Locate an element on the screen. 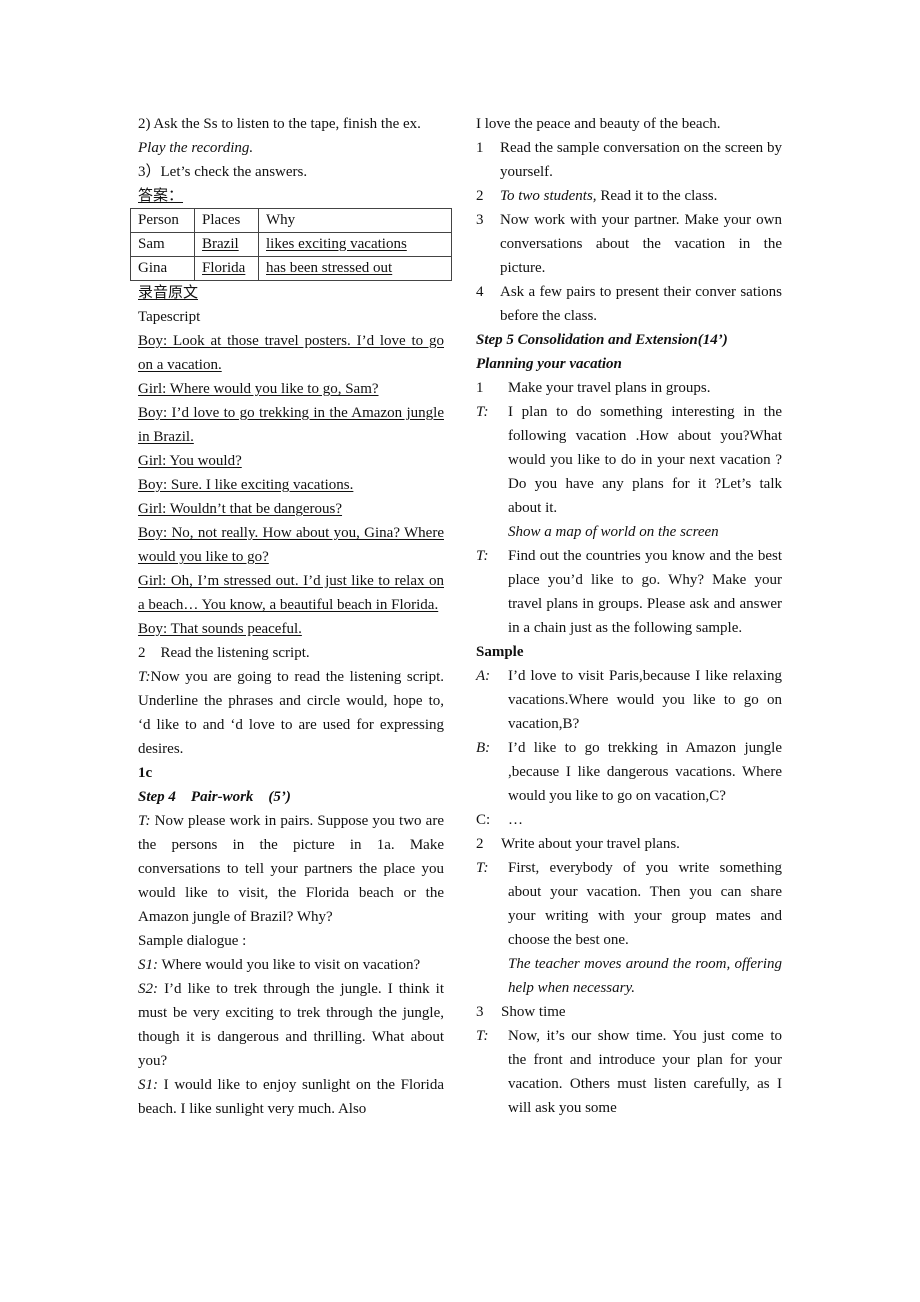 This screenshot has height=1302, width=920. item-italic: To two students, is located at coordinates (548, 196).